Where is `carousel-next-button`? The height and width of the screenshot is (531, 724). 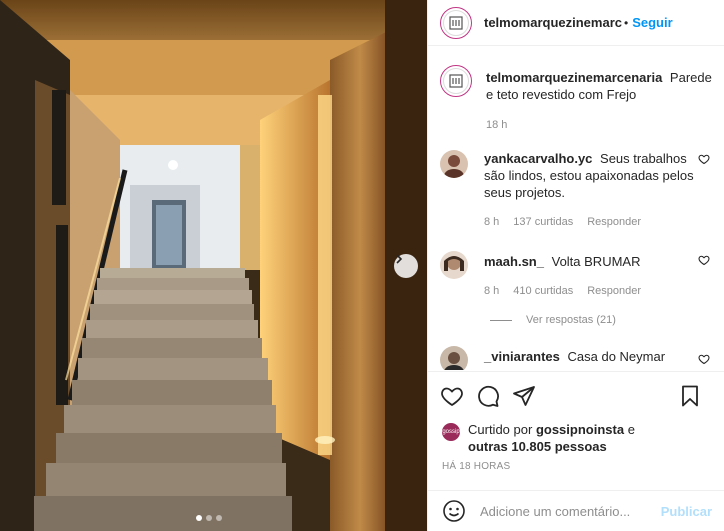
carousel-next-button is located at coordinates (406, 266).